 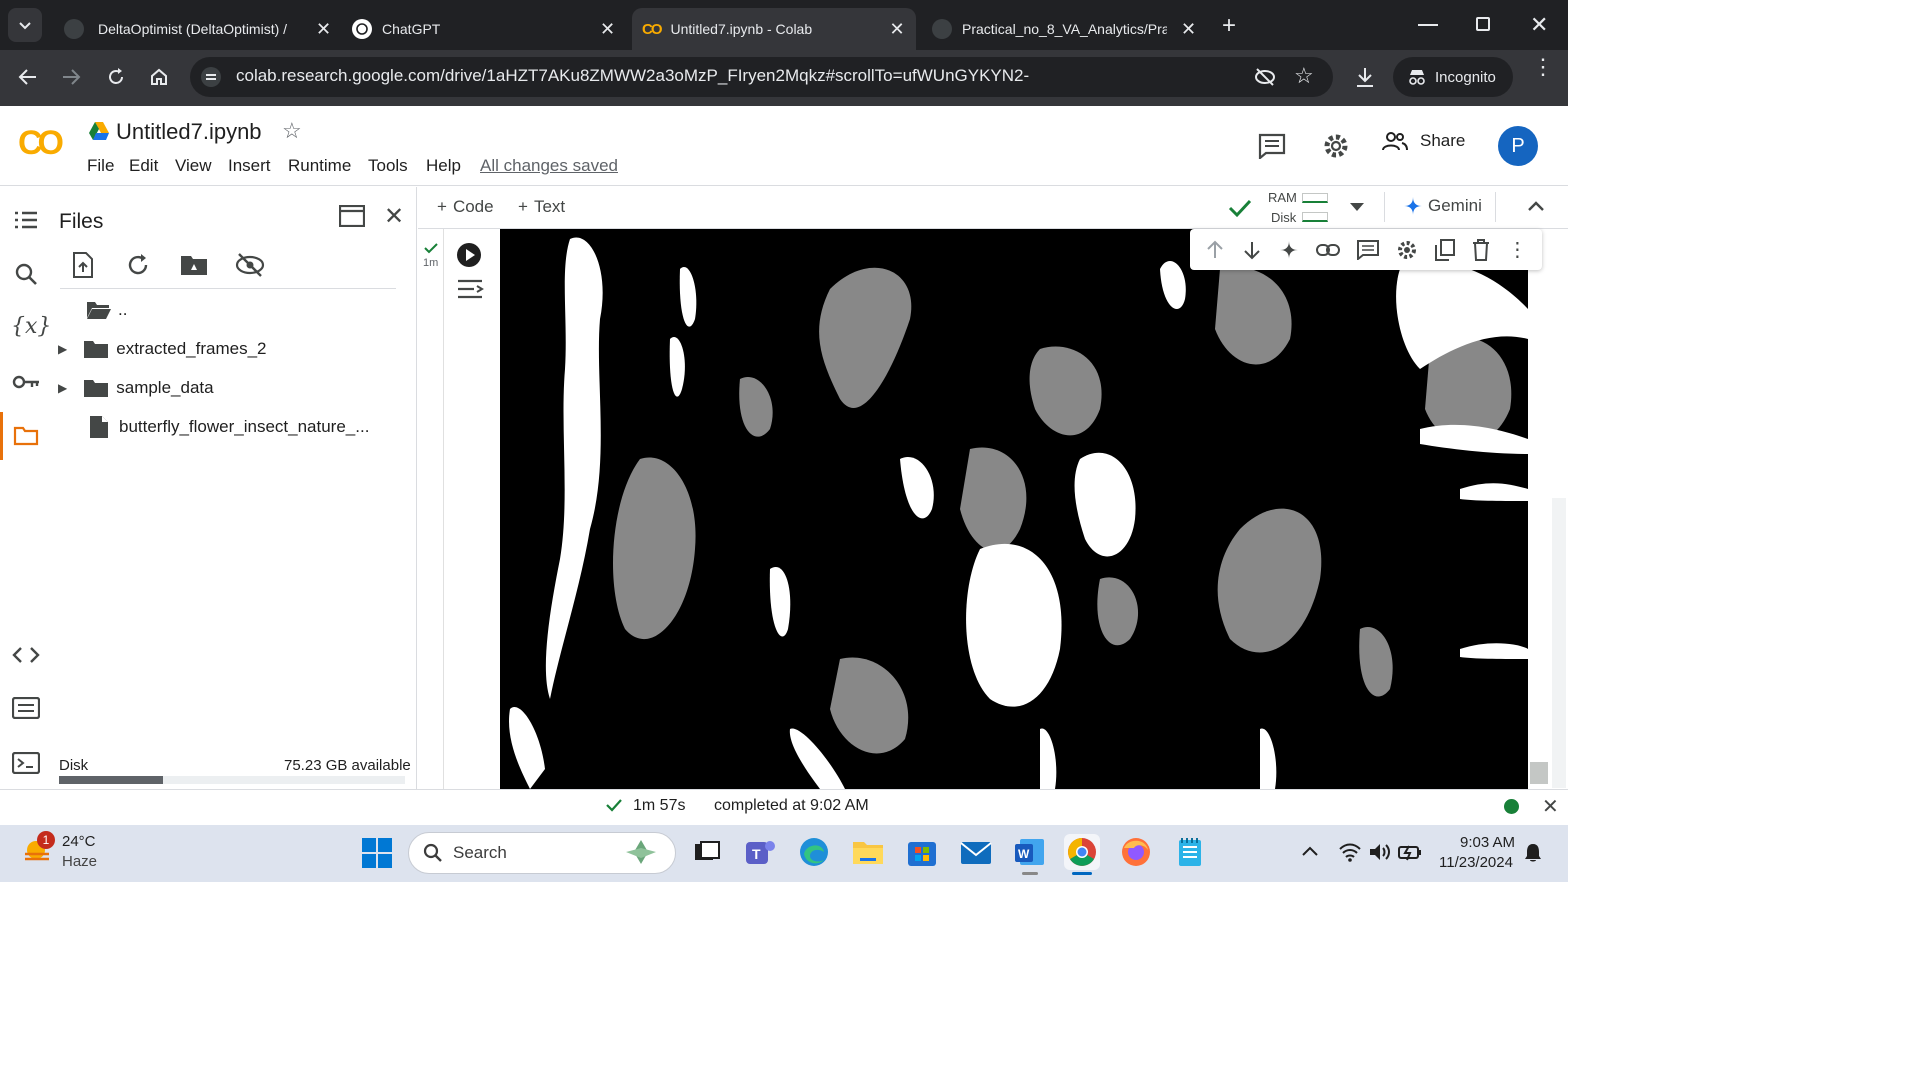 What do you see at coordinates (1410, 852) in the screenshot?
I see `battery-icon` at bounding box center [1410, 852].